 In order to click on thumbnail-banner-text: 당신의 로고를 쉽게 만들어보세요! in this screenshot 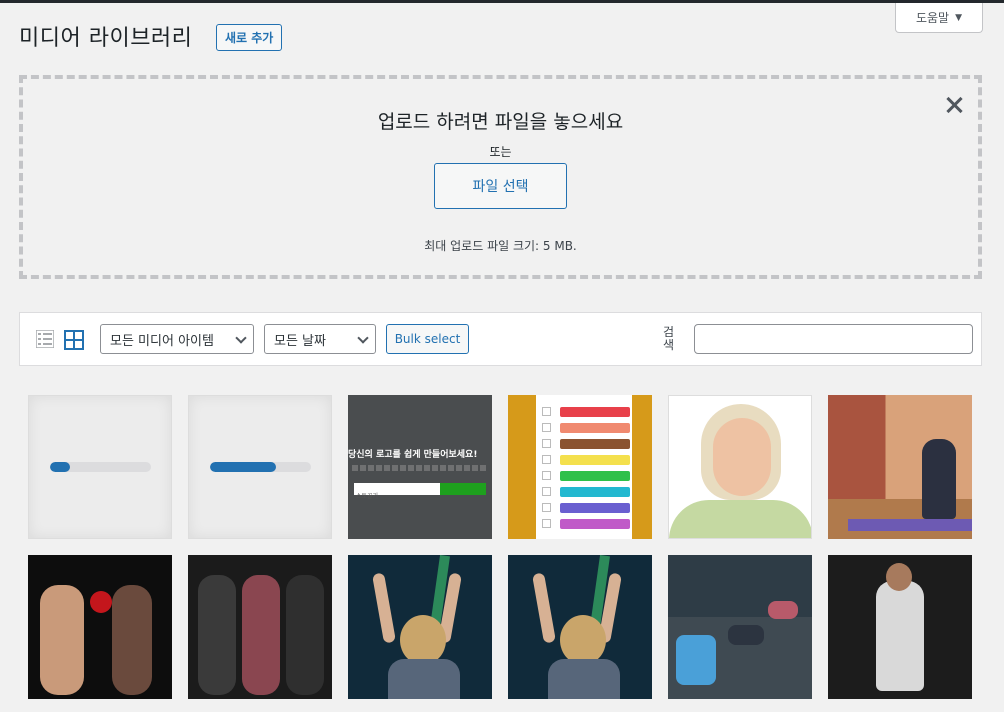, I will do `click(413, 455)`.